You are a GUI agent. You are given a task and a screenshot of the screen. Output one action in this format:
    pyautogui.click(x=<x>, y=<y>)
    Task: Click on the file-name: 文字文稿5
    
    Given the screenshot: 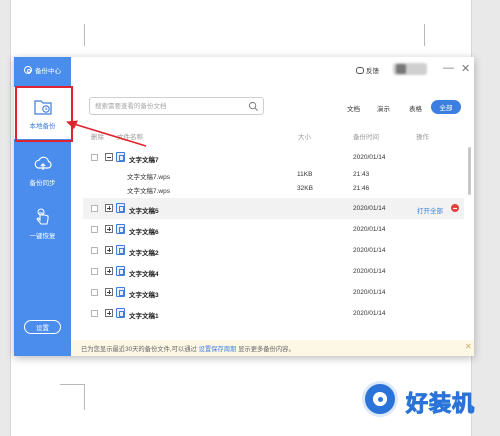 What is the action you would take?
    pyautogui.click(x=144, y=211)
    